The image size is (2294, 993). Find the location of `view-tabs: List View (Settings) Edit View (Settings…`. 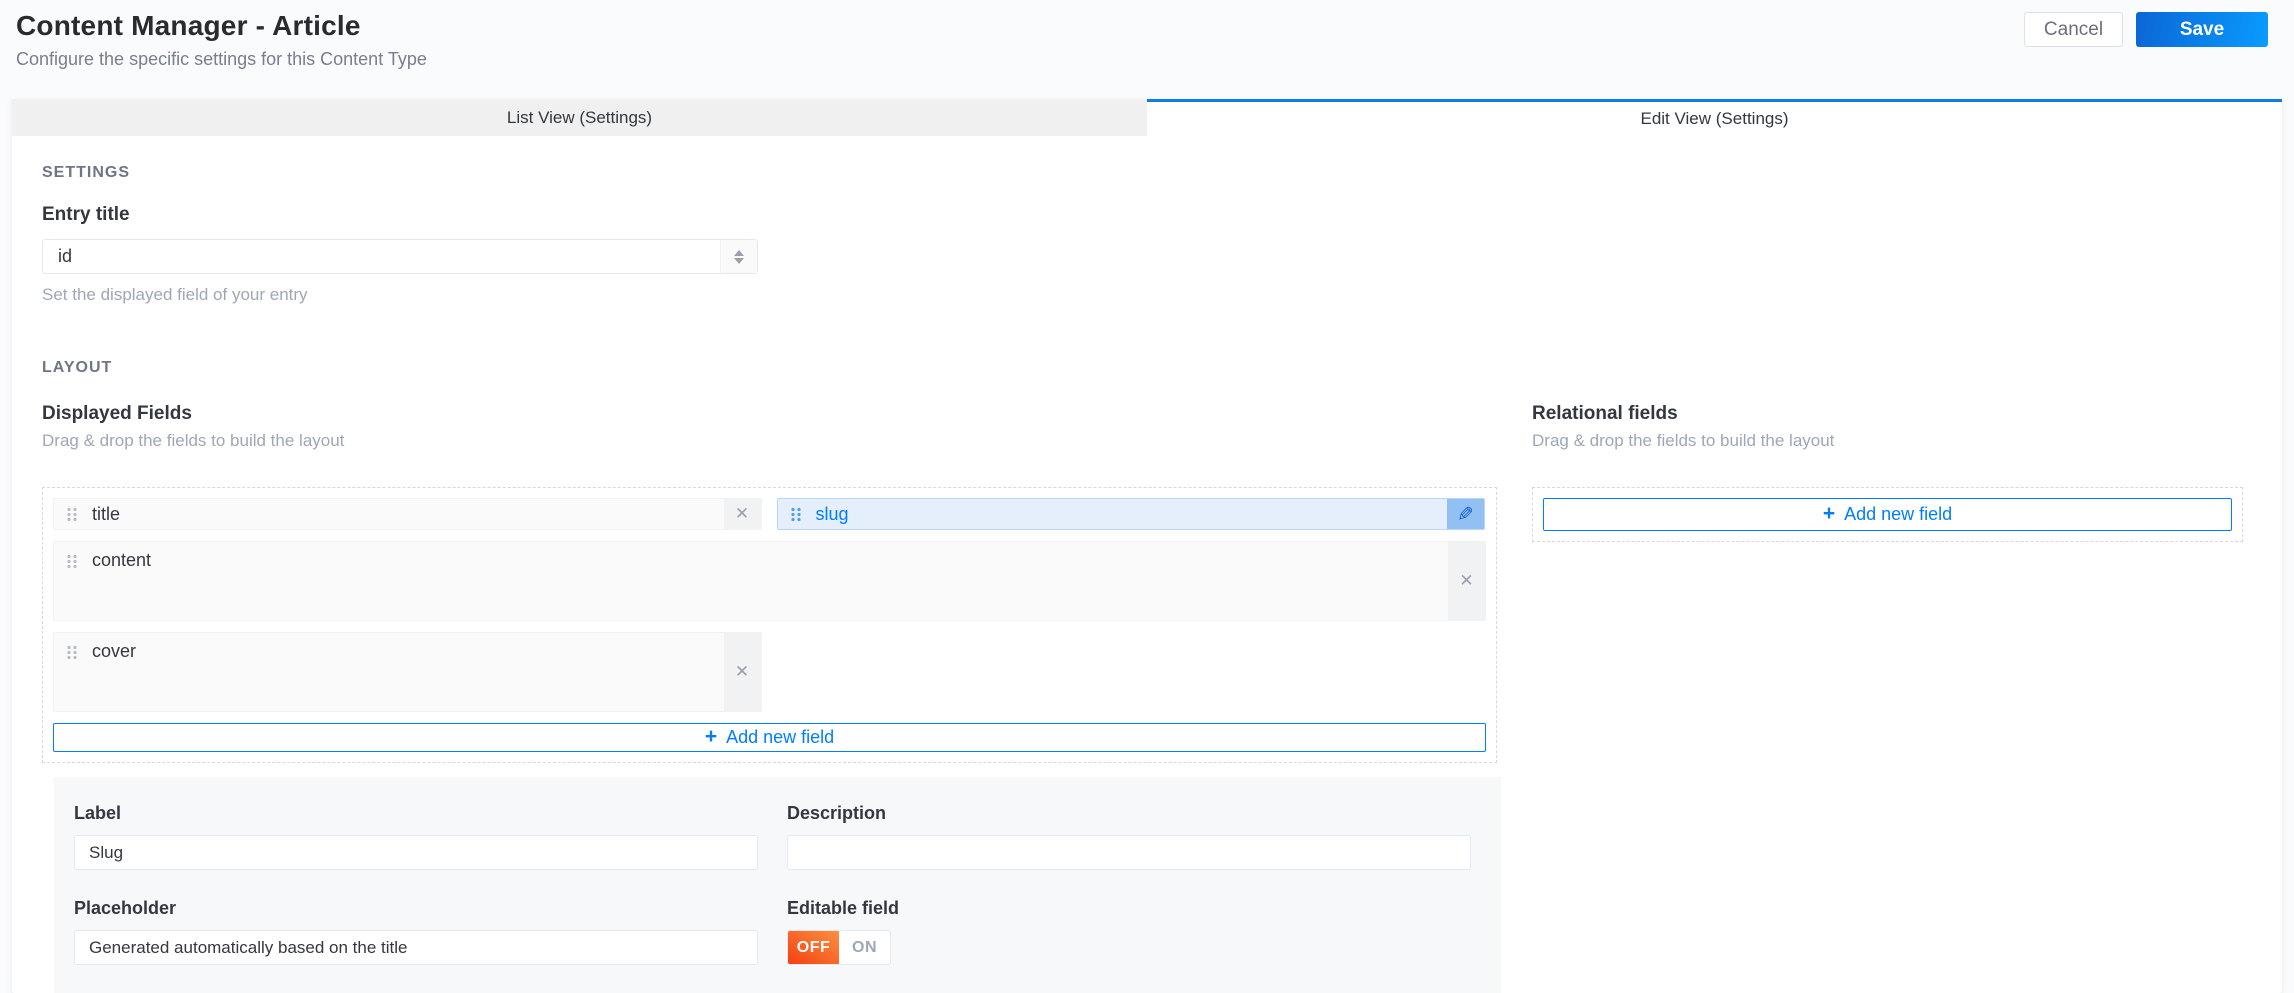

view-tabs: List View (Settings) Edit View (Settings… is located at coordinates (1147, 117).